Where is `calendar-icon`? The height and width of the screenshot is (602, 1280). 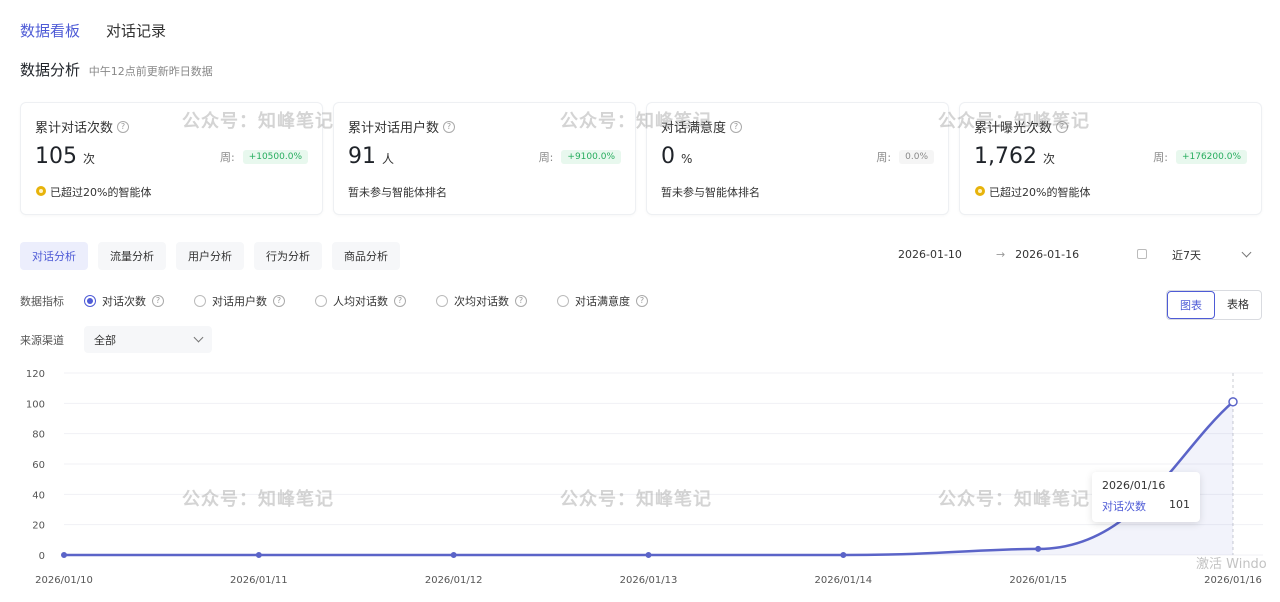 calendar-icon is located at coordinates (1142, 254).